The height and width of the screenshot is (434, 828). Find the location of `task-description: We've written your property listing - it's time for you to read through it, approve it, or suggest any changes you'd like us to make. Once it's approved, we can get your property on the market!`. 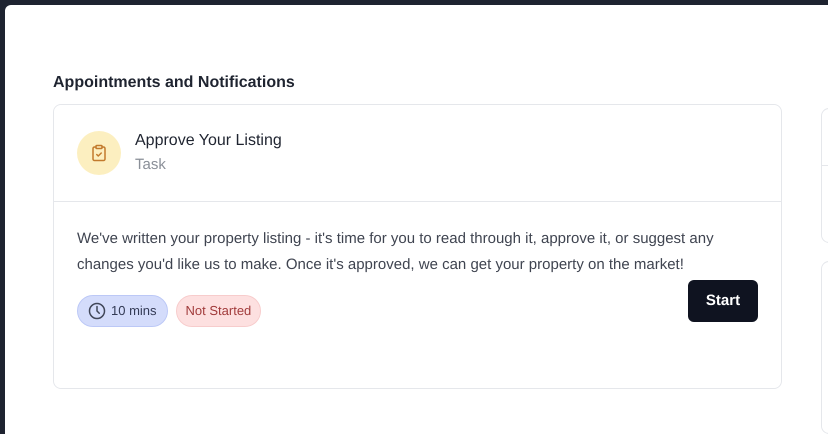

task-description: We've written your property listing - it's time for you to read through it, approve it, or suggest any changes you'd like us to make. Once it's approved, we can get your property on the market! is located at coordinates (396, 252).